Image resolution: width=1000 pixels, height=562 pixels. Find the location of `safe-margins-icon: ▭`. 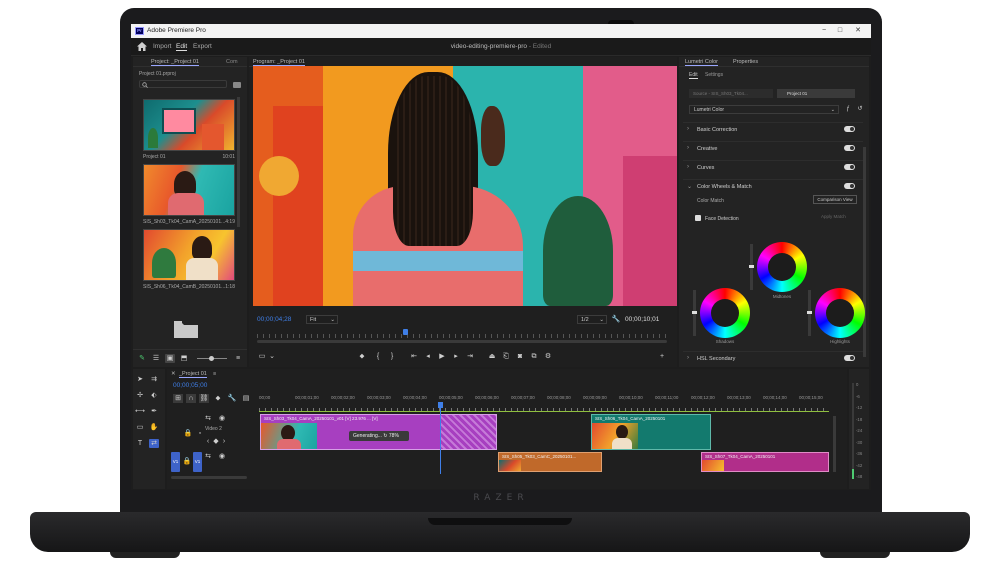

safe-margins-icon: ▭ is located at coordinates (262, 356).